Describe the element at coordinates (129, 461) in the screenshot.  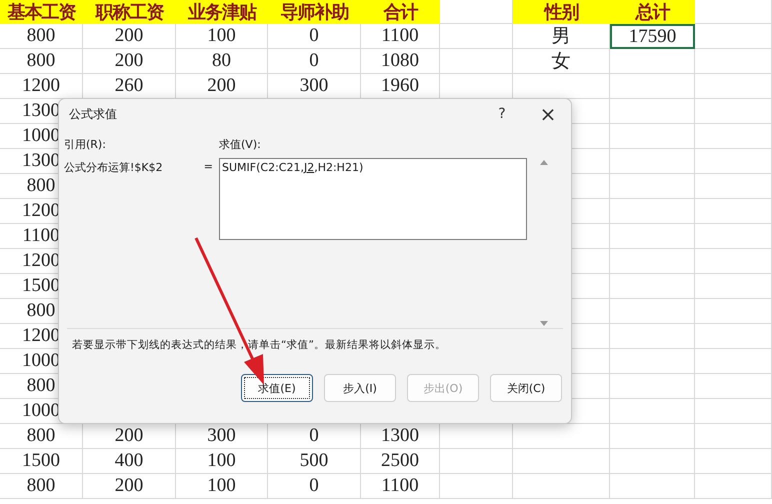
I see `table-cell: 400` at that location.